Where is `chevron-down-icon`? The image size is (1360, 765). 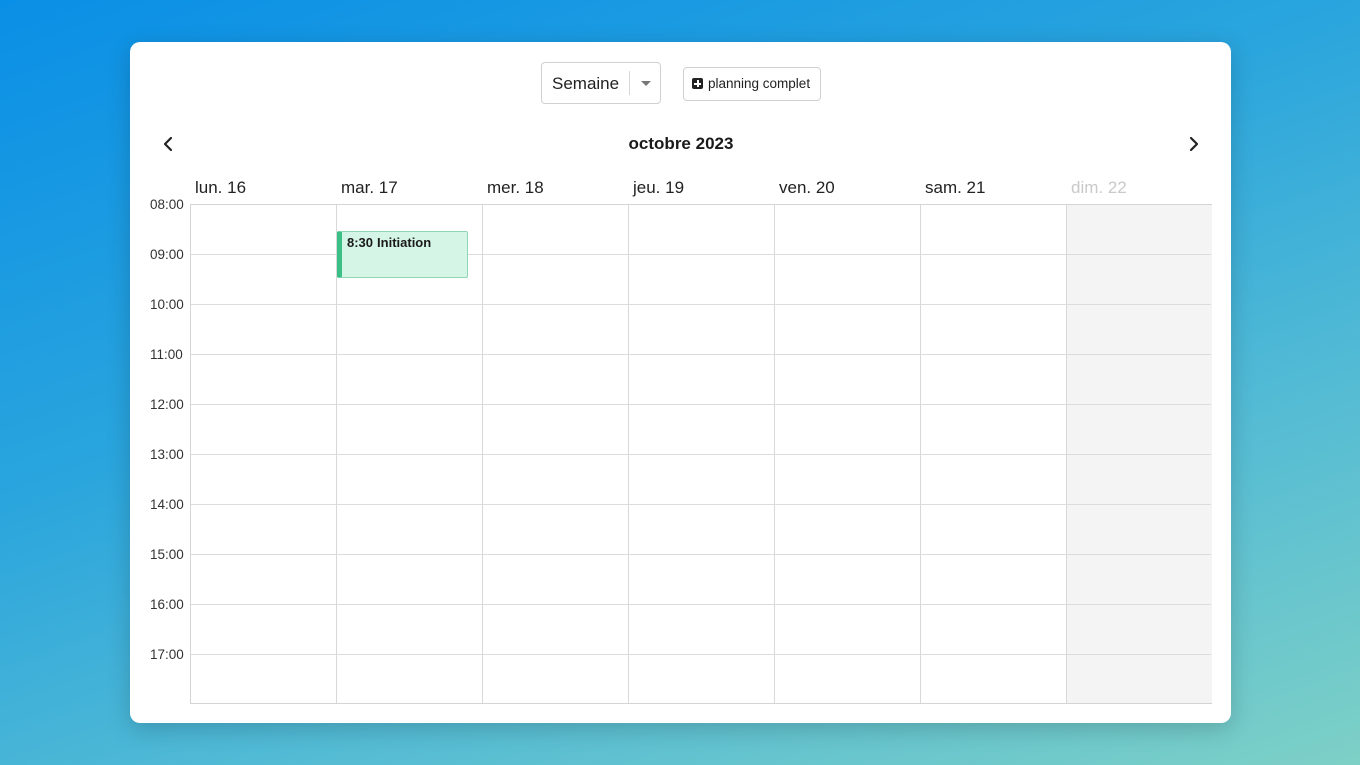
chevron-down-icon is located at coordinates (646, 83).